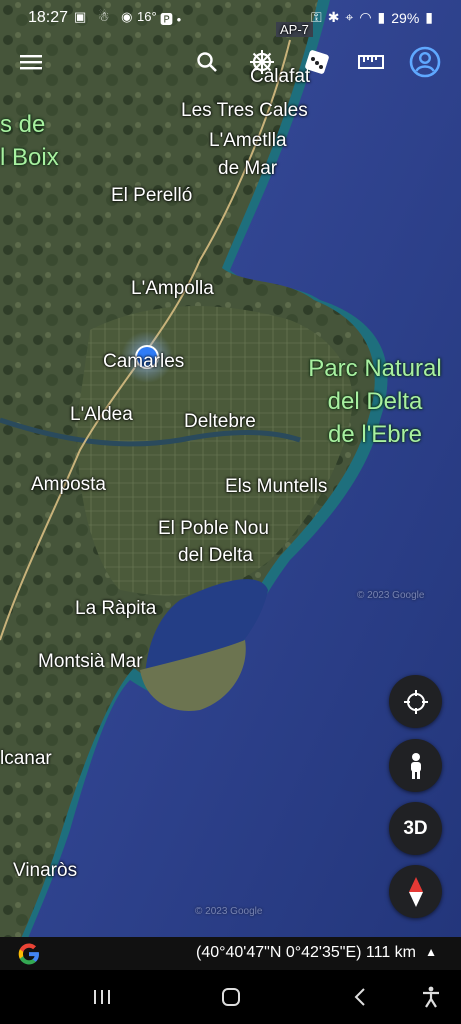  I want to click on place-label: Amposta, so click(68, 484).